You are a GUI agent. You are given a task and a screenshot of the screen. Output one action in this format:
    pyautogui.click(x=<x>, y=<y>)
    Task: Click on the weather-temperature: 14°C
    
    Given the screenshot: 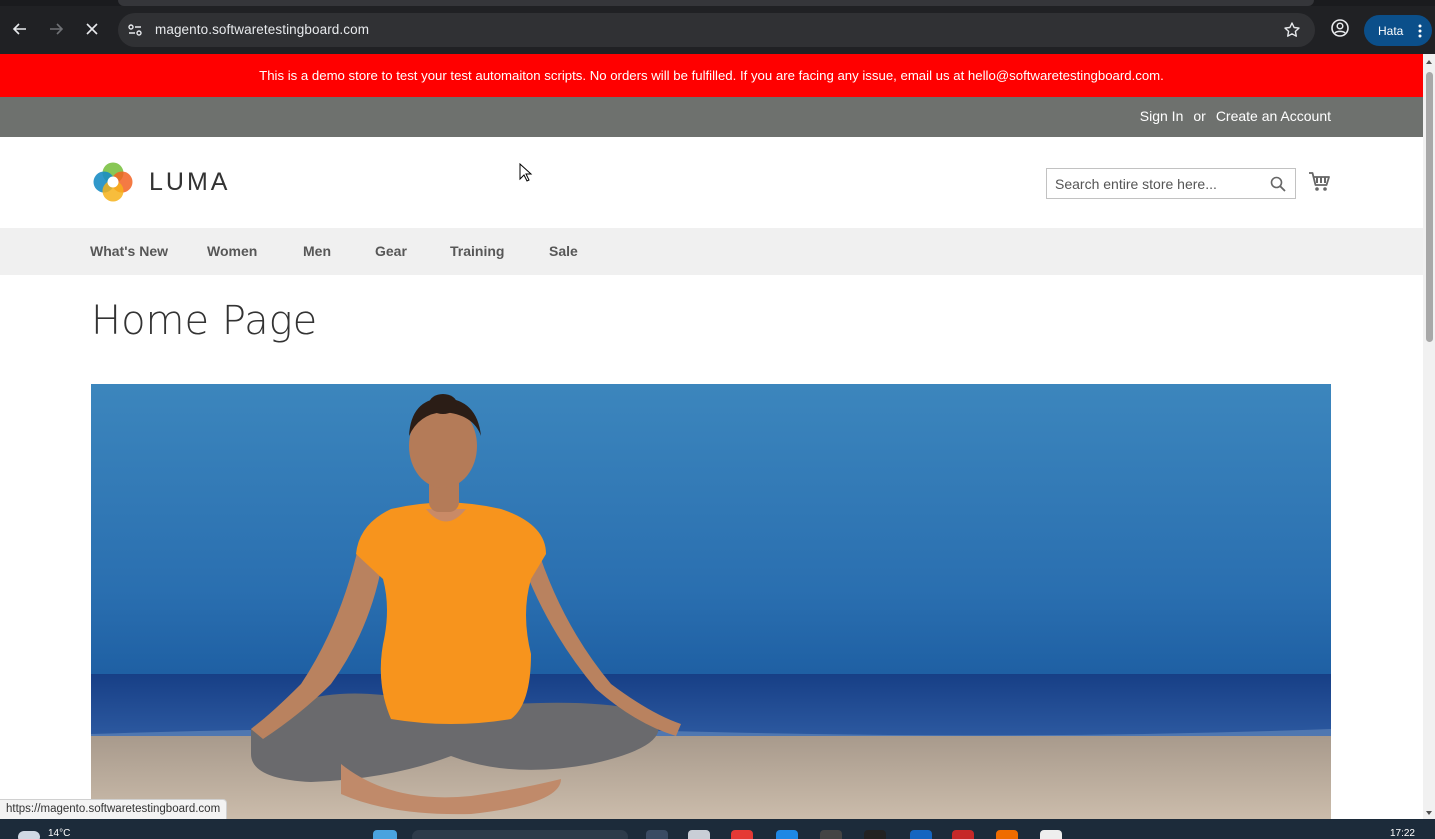 What is the action you would take?
    pyautogui.click(x=59, y=833)
    